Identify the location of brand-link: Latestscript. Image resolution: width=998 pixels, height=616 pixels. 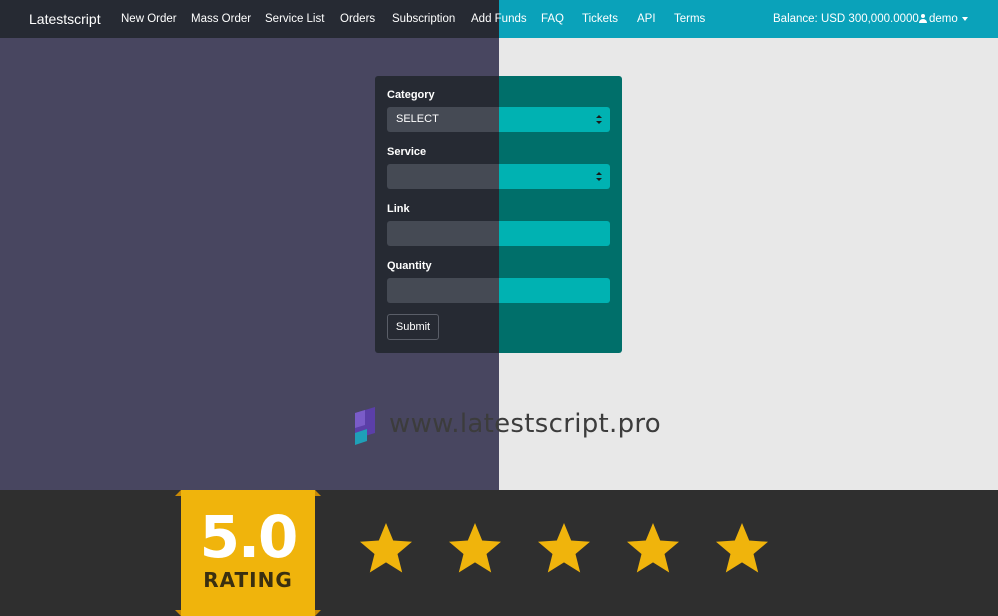
(65, 19).